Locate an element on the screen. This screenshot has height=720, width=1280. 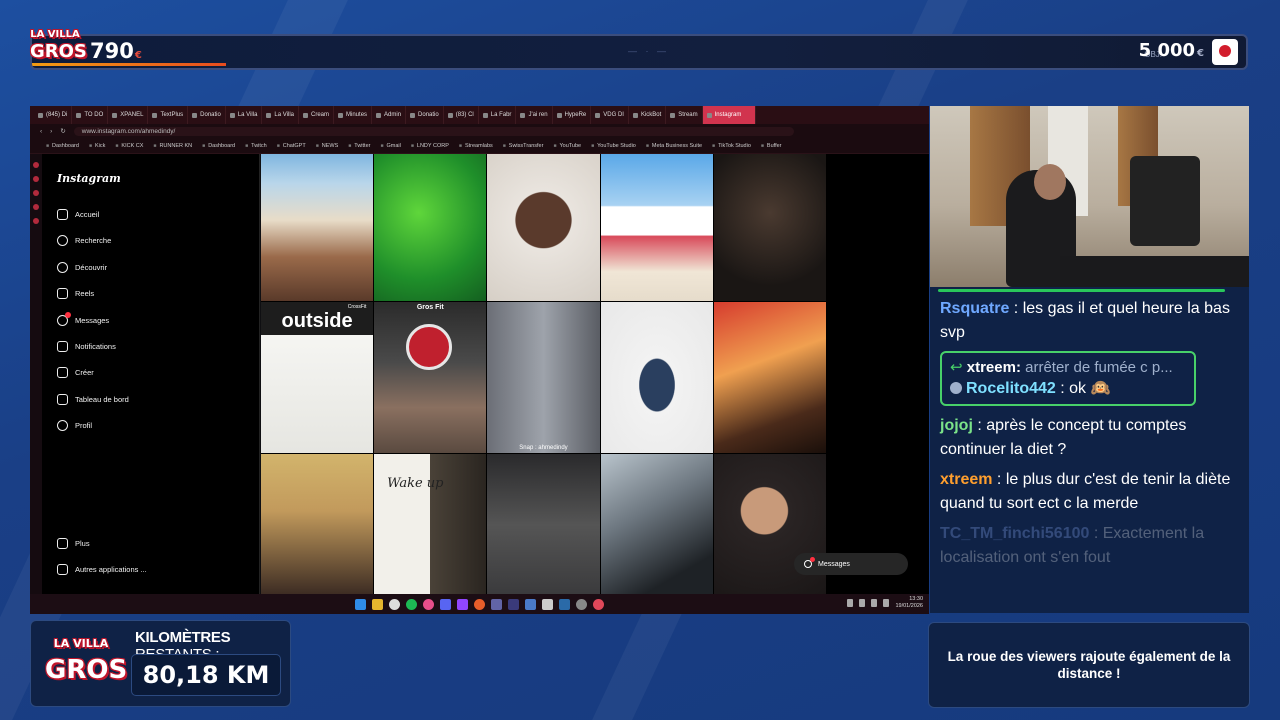
user-badge-icon is located at coordinates (956, 388).